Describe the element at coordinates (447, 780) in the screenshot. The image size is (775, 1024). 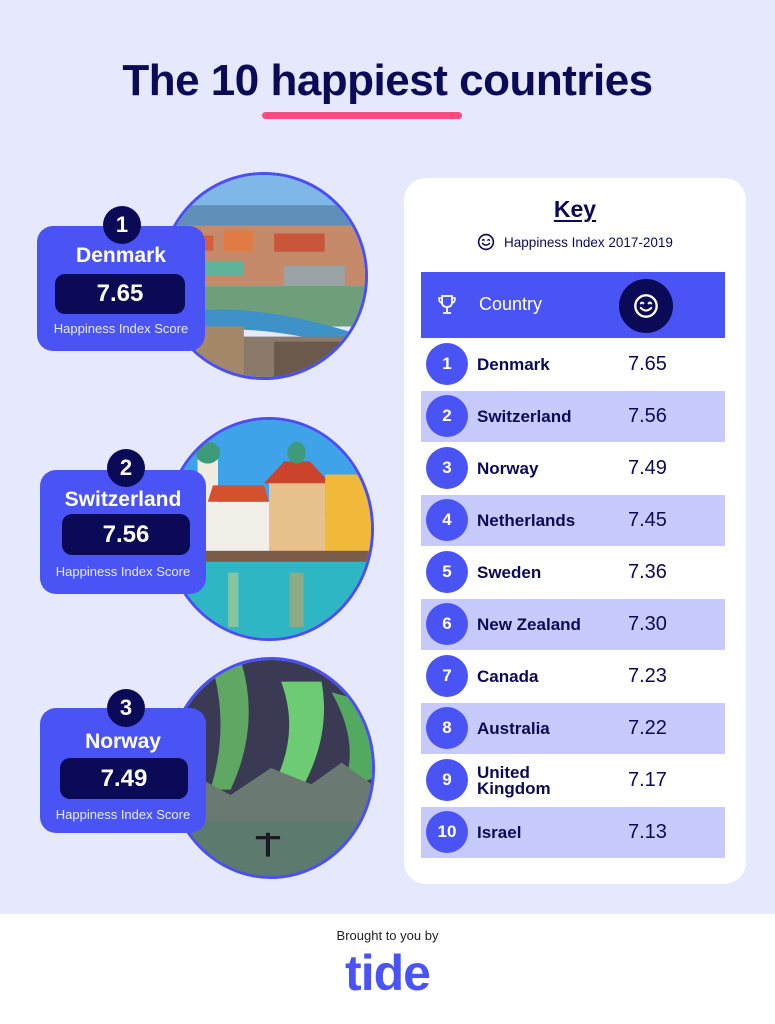
I see `rank-badge: 9` at that location.